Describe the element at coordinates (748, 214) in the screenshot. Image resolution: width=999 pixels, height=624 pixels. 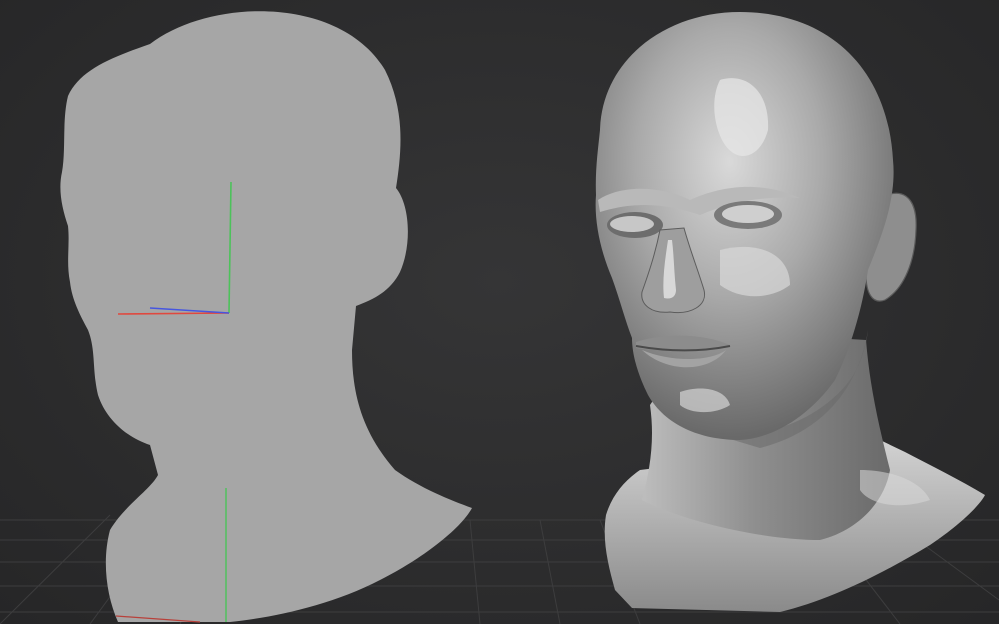
I see `sculpt-right-eye` at that location.